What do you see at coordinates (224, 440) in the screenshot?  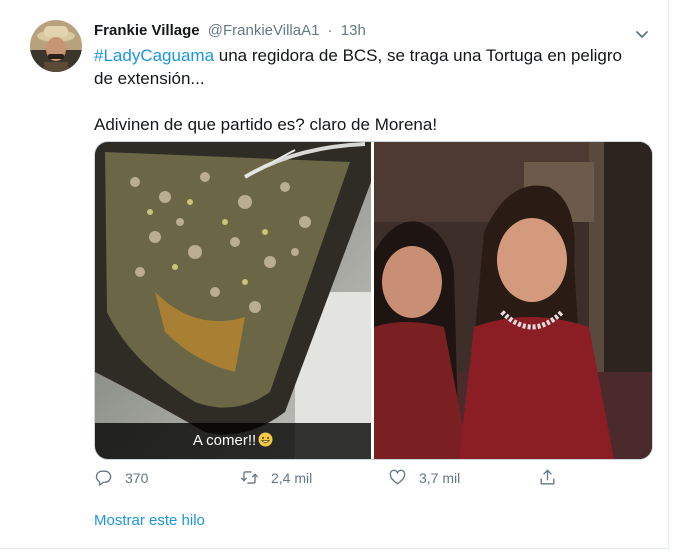 I see `caption-text: A comer!!` at bounding box center [224, 440].